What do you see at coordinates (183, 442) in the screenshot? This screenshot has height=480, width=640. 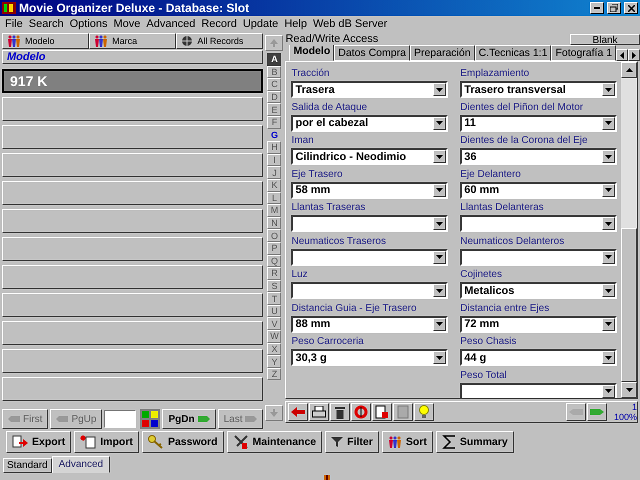 I see `action-button: Password` at bounding box center [183, 442].